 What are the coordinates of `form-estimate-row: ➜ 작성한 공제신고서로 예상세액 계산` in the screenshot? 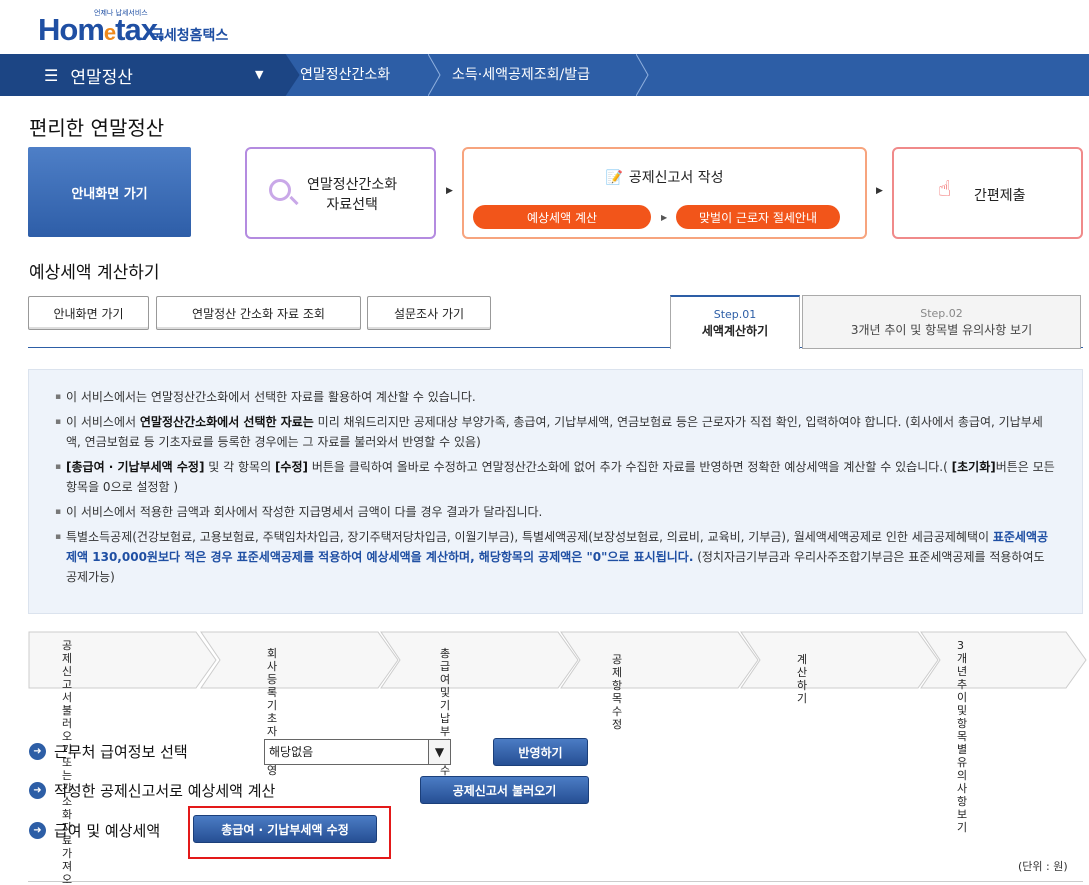 It's located at (152, 790).